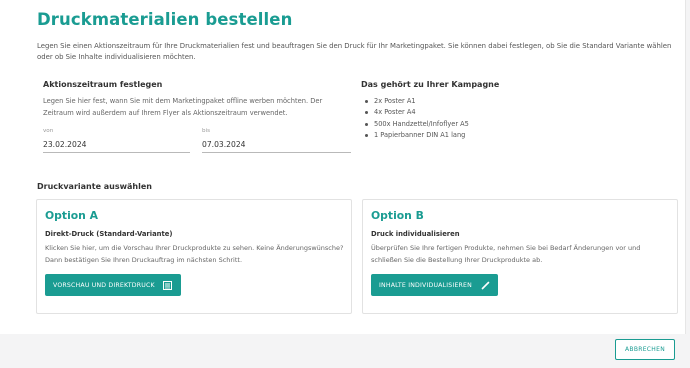  What do you see at coordinates (485, 285) in the screenshot?
I see `pencil-icon` at bounding box center [485, 285].